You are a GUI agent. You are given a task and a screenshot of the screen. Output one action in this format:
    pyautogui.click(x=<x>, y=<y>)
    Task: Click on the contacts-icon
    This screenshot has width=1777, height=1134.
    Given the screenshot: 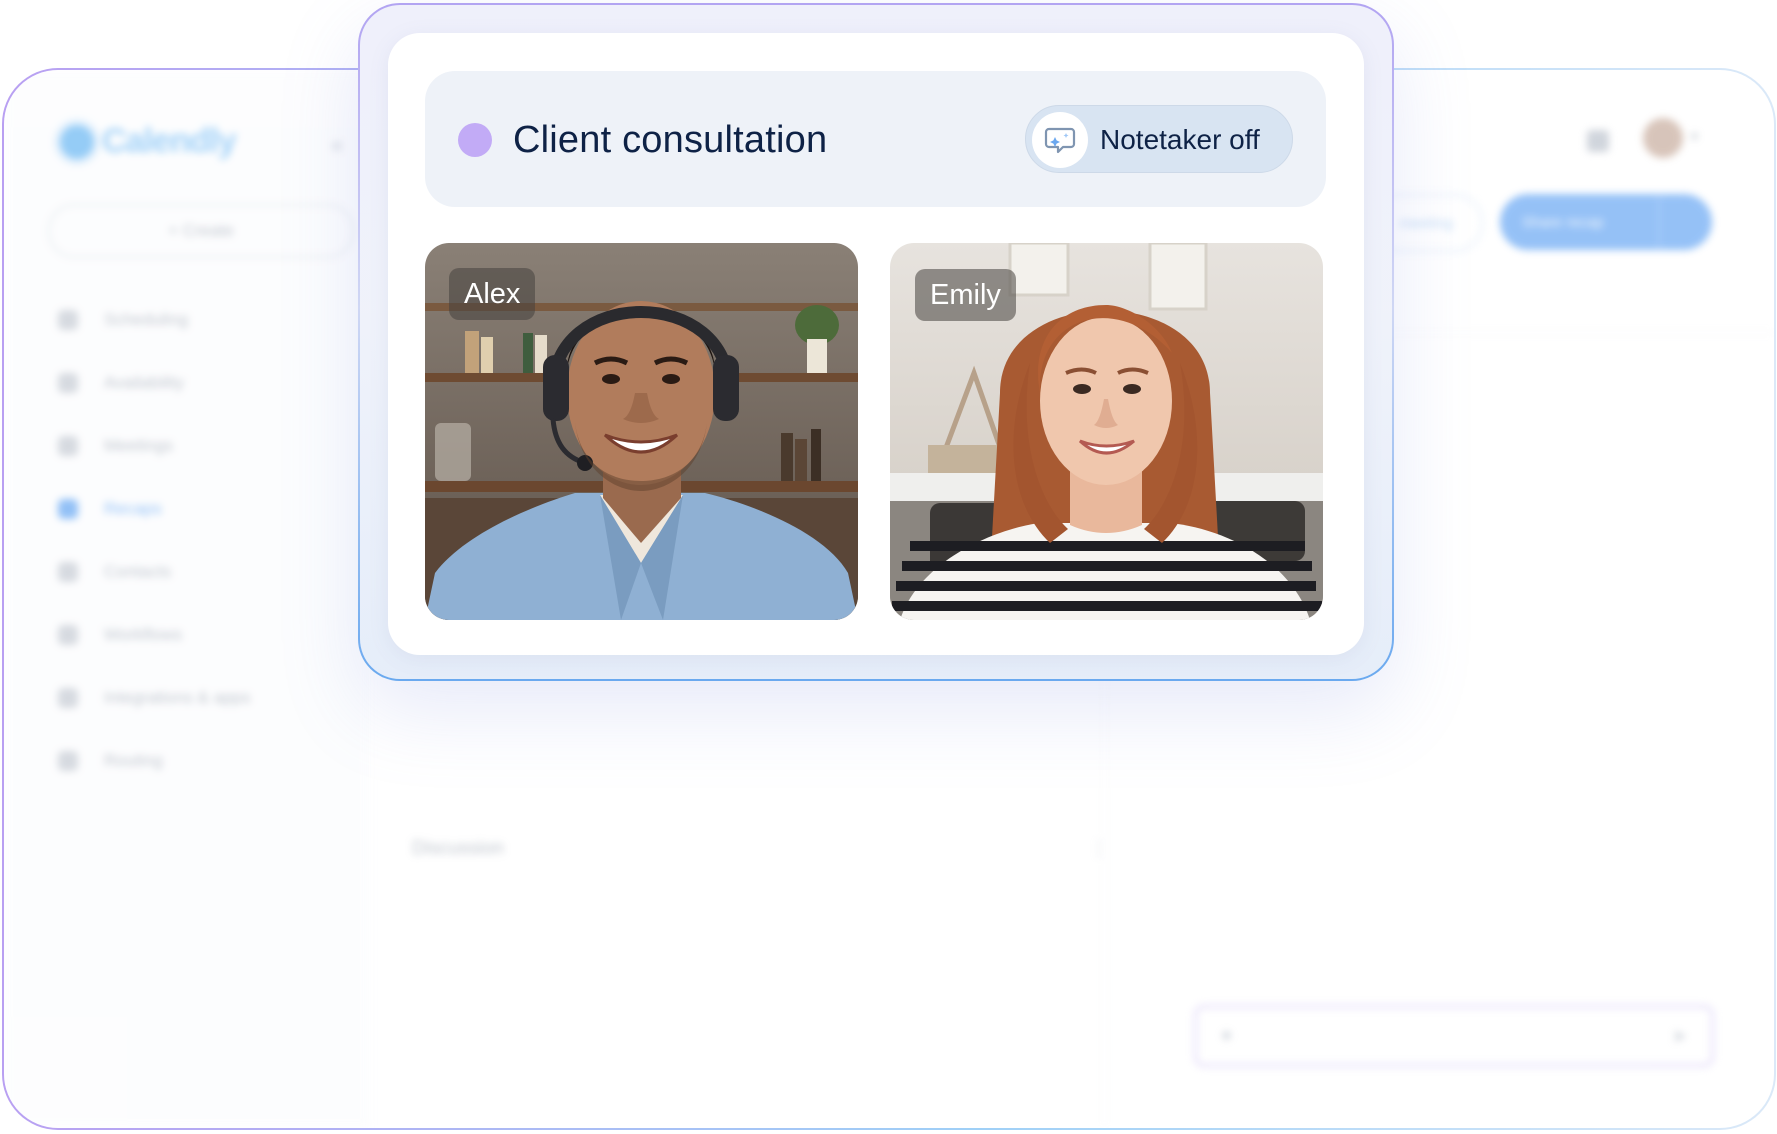 What is the action you would take?
    pyautogui.click(x=68, y=571)
    